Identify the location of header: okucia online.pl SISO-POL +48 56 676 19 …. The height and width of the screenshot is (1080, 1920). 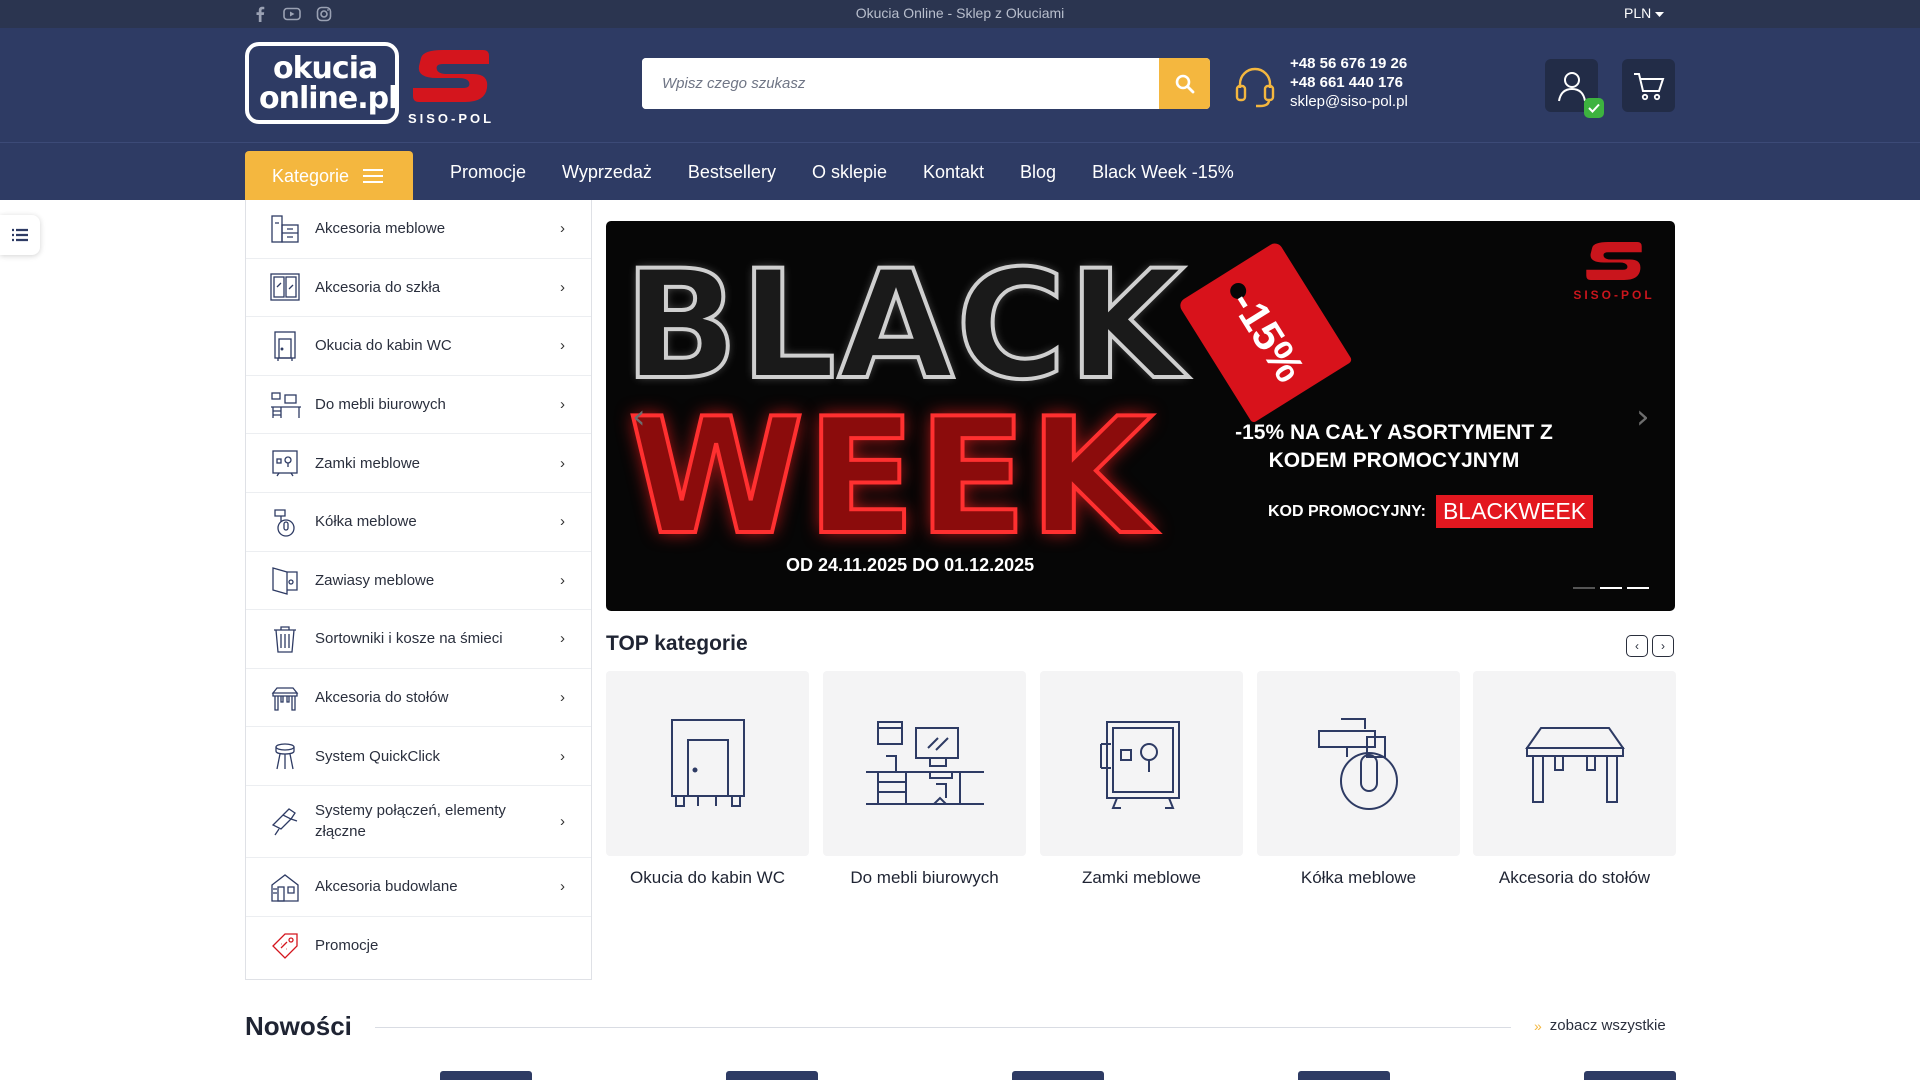
(960, 85).